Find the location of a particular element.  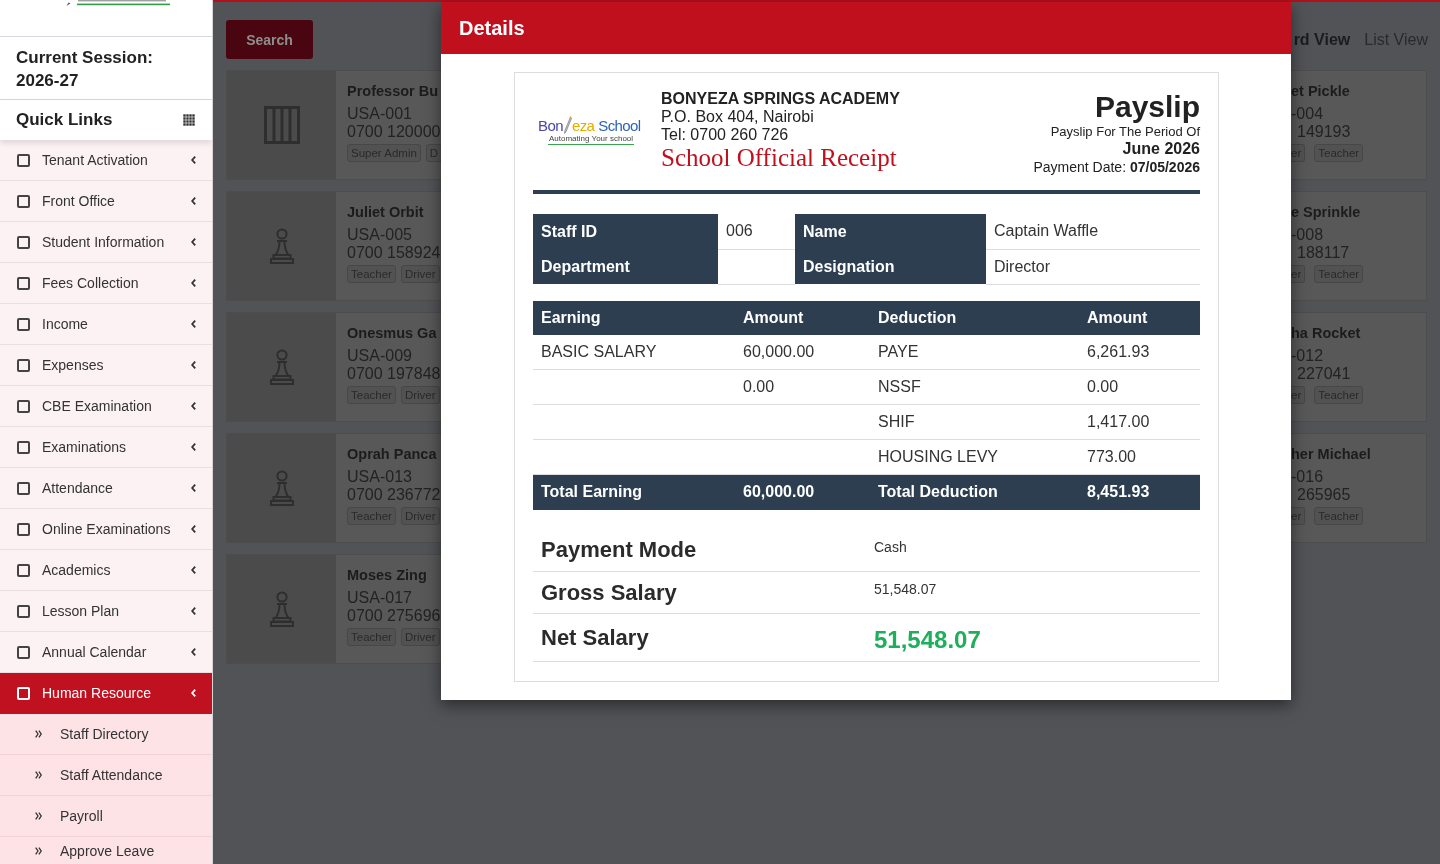

submenu-item: Payroll is located at coordinates (106, 816).